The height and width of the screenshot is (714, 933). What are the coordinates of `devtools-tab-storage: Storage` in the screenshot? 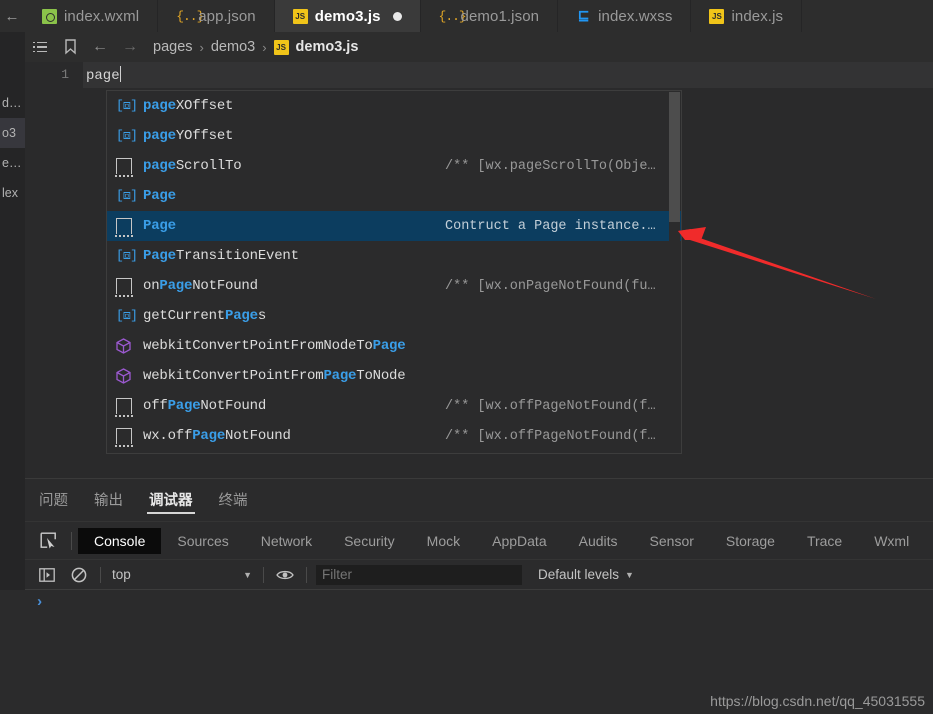 It's located at (750, 541).